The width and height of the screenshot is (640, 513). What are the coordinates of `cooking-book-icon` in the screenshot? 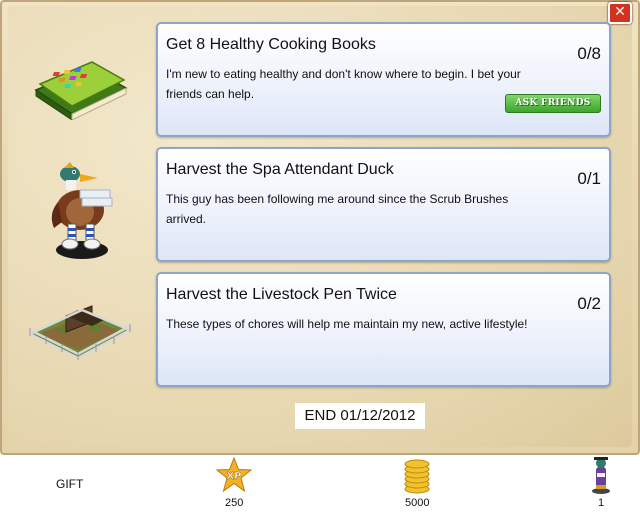 It's located at (81, 90).